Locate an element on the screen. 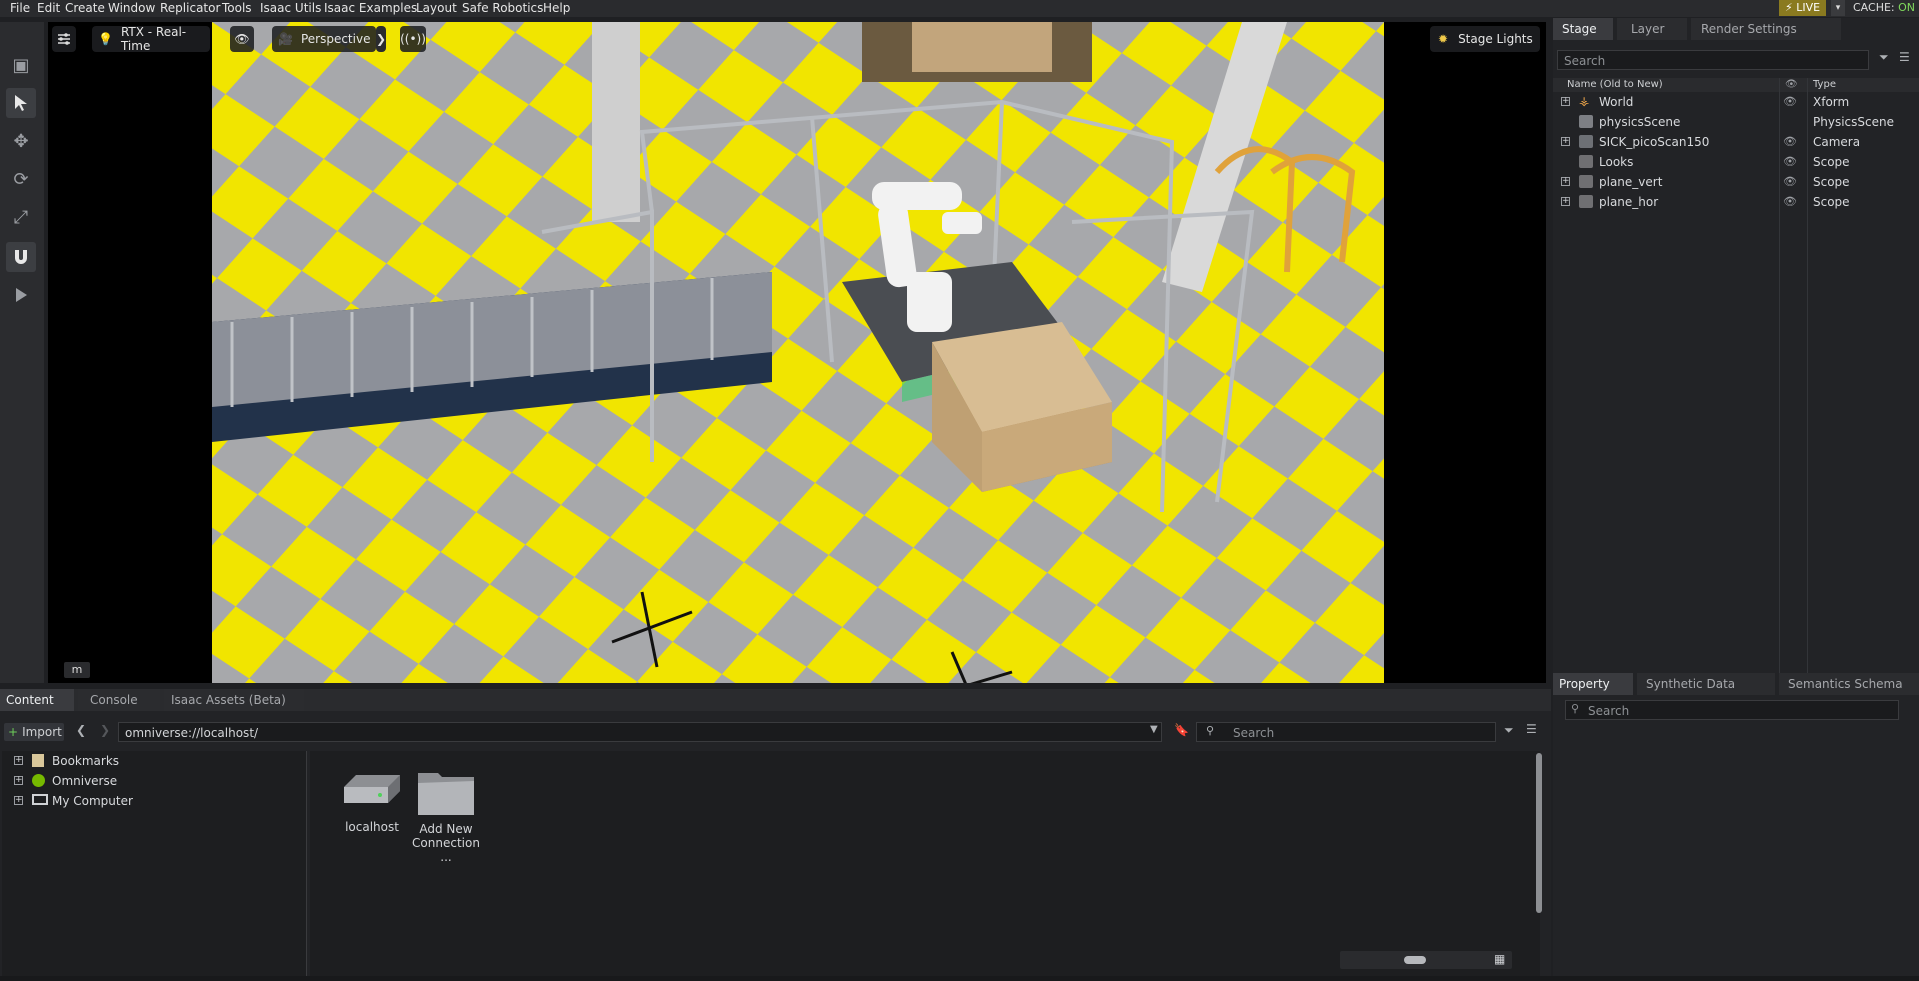  camera-label: Perspective is located at coordinates (335, 39).